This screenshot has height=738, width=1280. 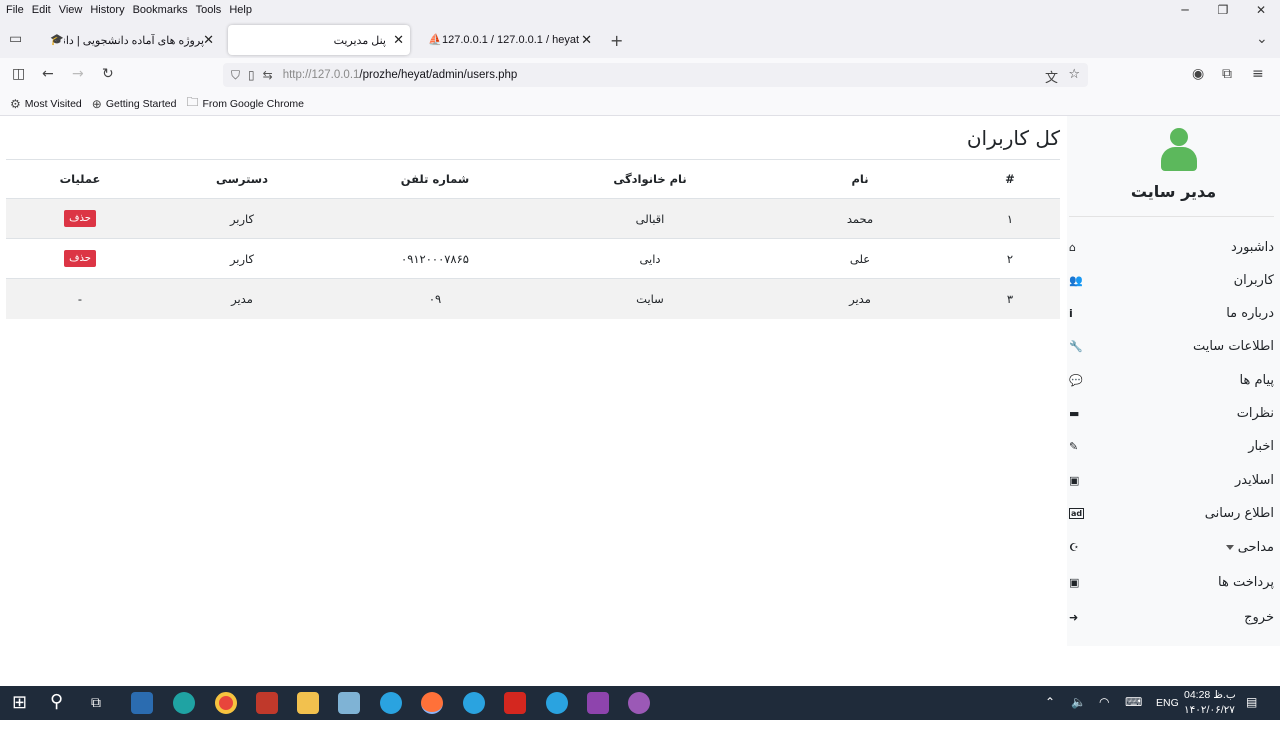 What do you see at coordinates (96, 711) in the screenshot?
I see `task-view-icon: ⧉` at bounding box center [96, 711].